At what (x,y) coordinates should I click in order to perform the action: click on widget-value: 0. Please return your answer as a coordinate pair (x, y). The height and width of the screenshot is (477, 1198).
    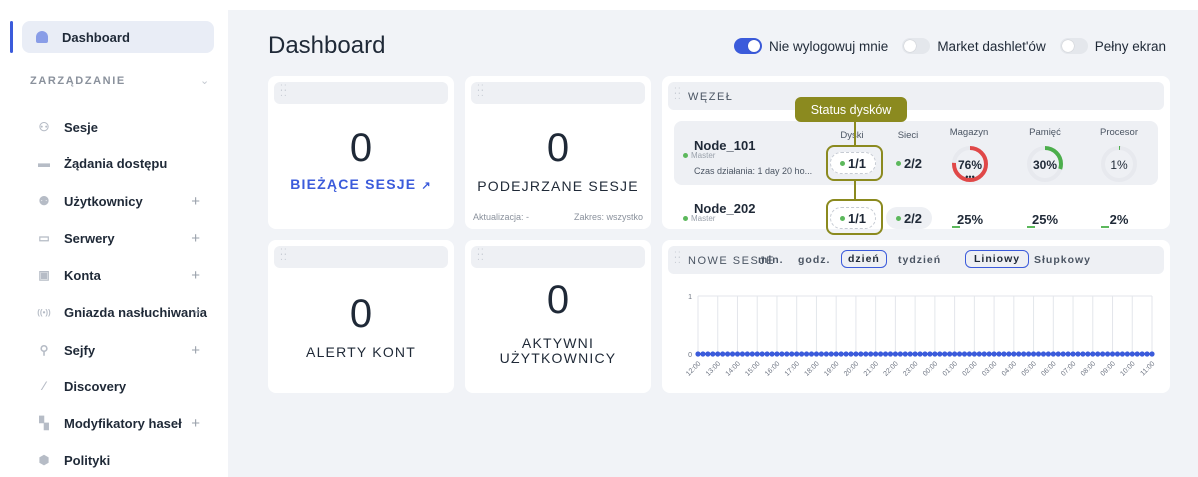
    Looking at the image, I should click on (361, 314).